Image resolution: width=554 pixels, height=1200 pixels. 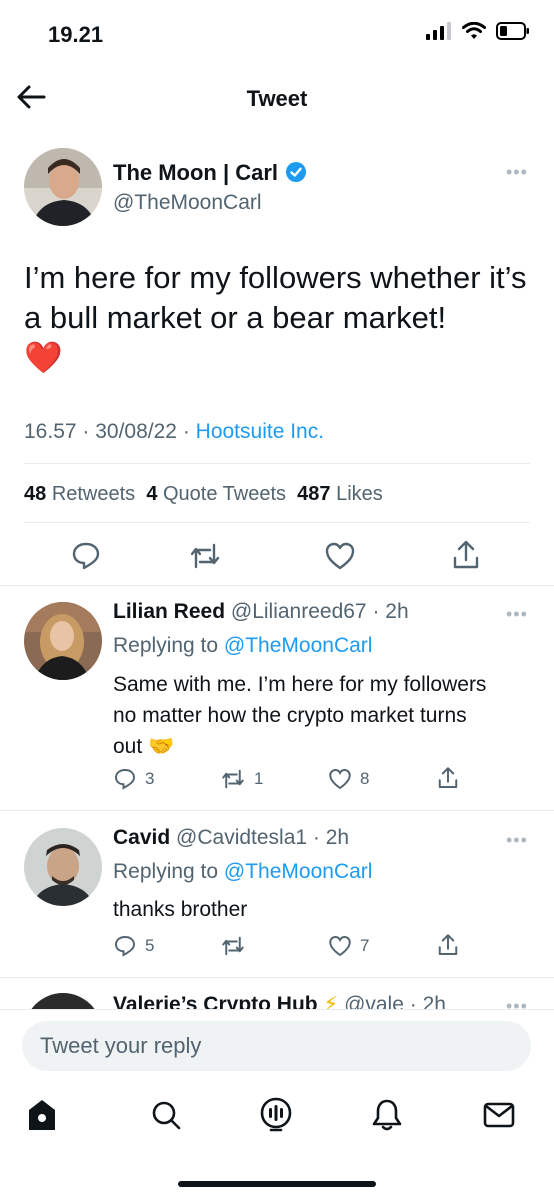 I want to click on tweet-emoji: ❤️, so click(x=43, y=357).